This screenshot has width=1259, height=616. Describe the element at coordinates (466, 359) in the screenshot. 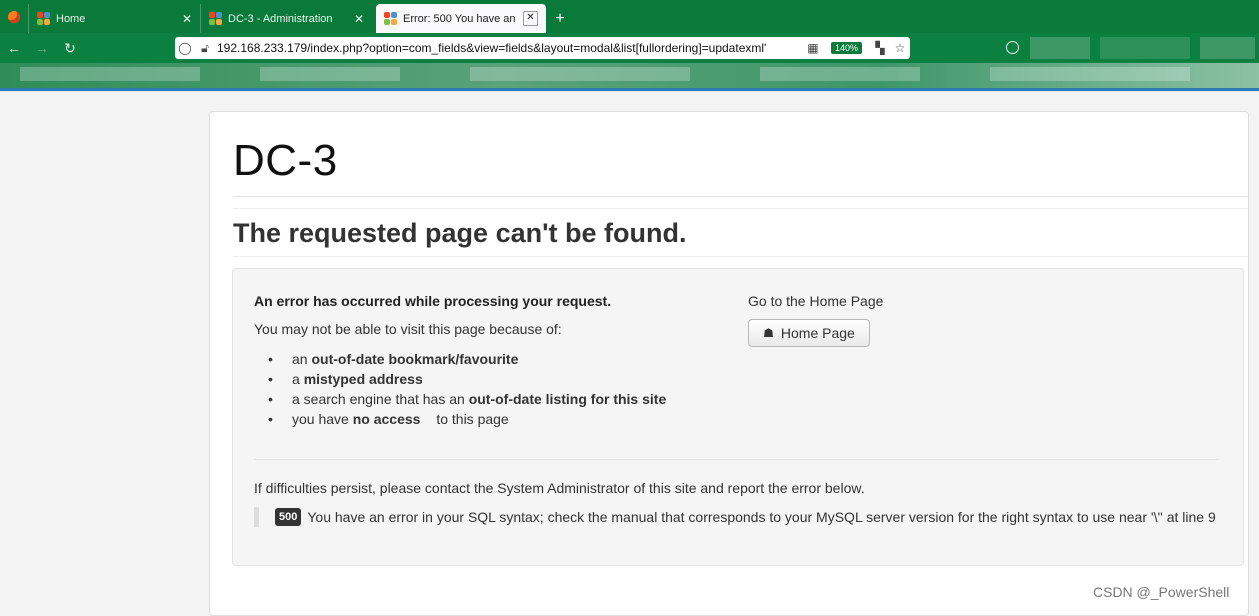

I see `list-item: an out-of-date bookmark/favourite` at that location.